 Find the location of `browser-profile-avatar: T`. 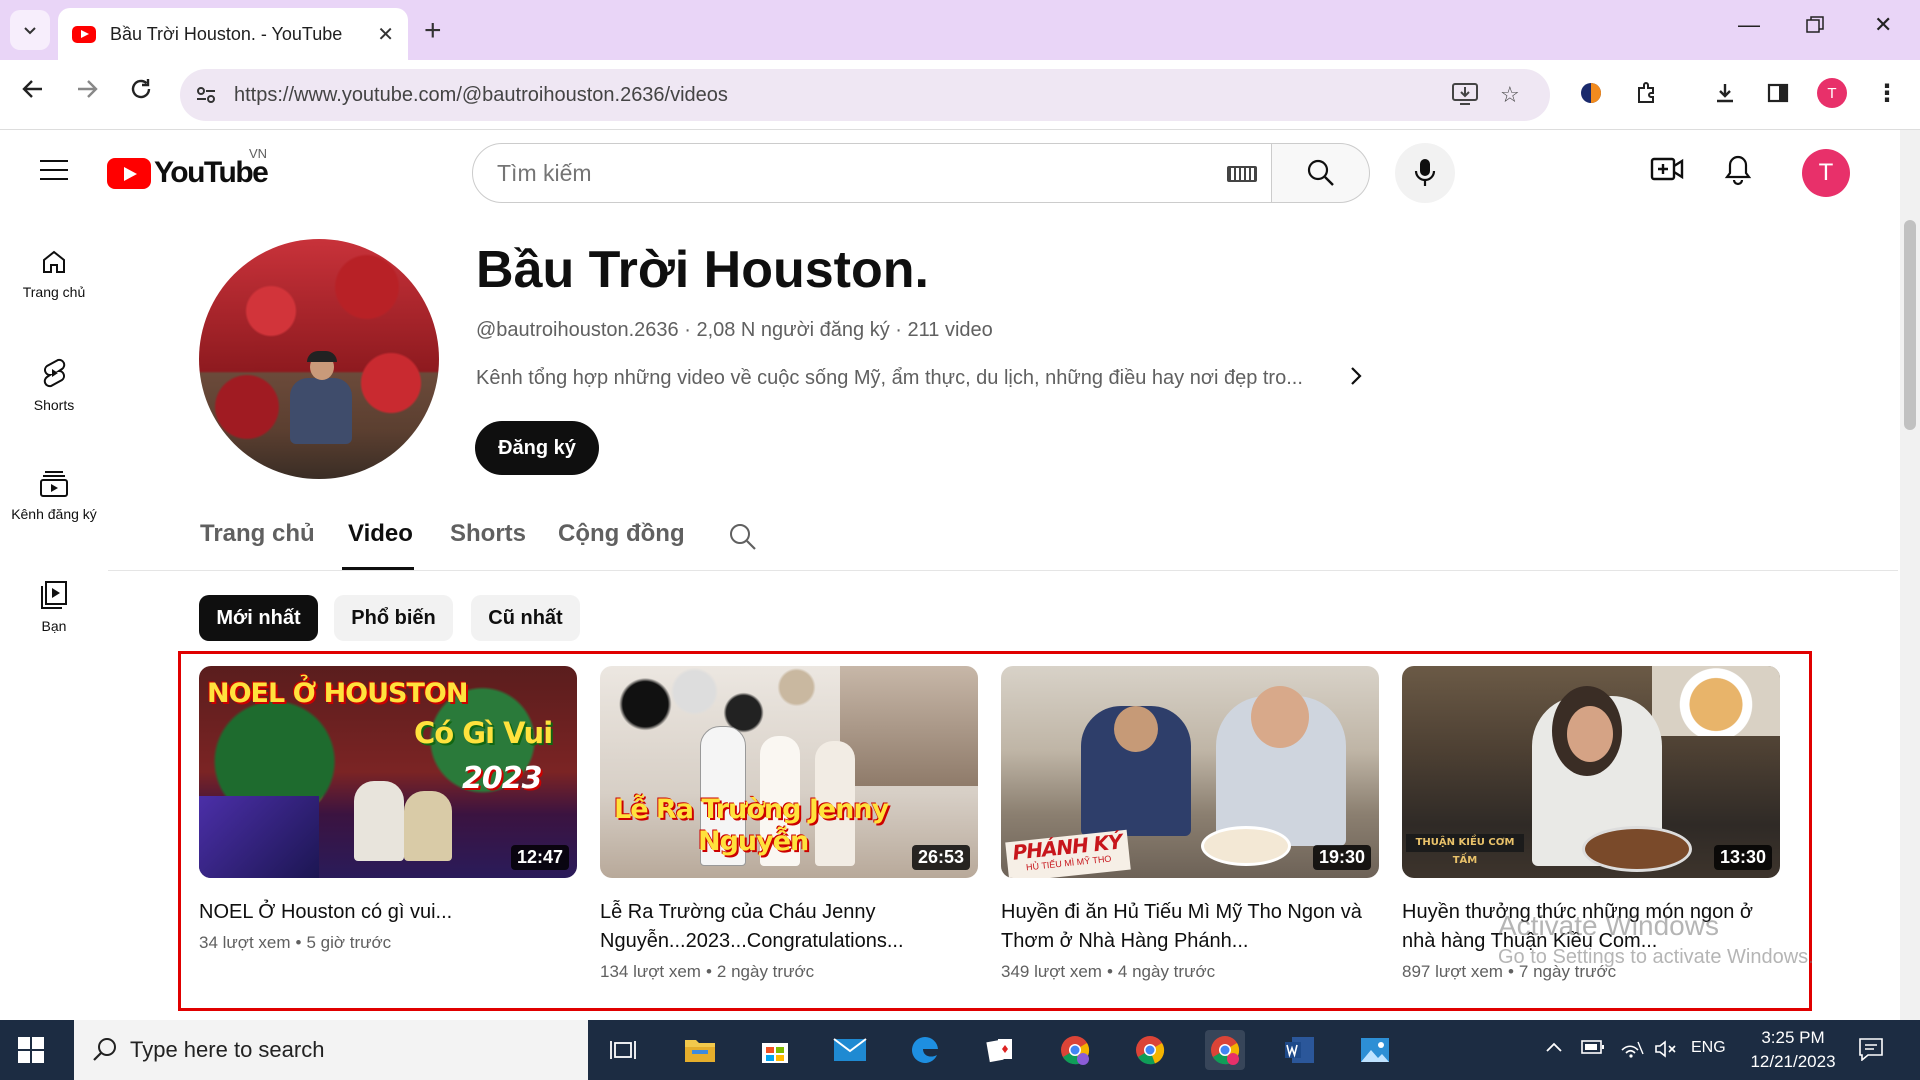

browser-profile-avatar: T is located at coordinates (1832, 93).